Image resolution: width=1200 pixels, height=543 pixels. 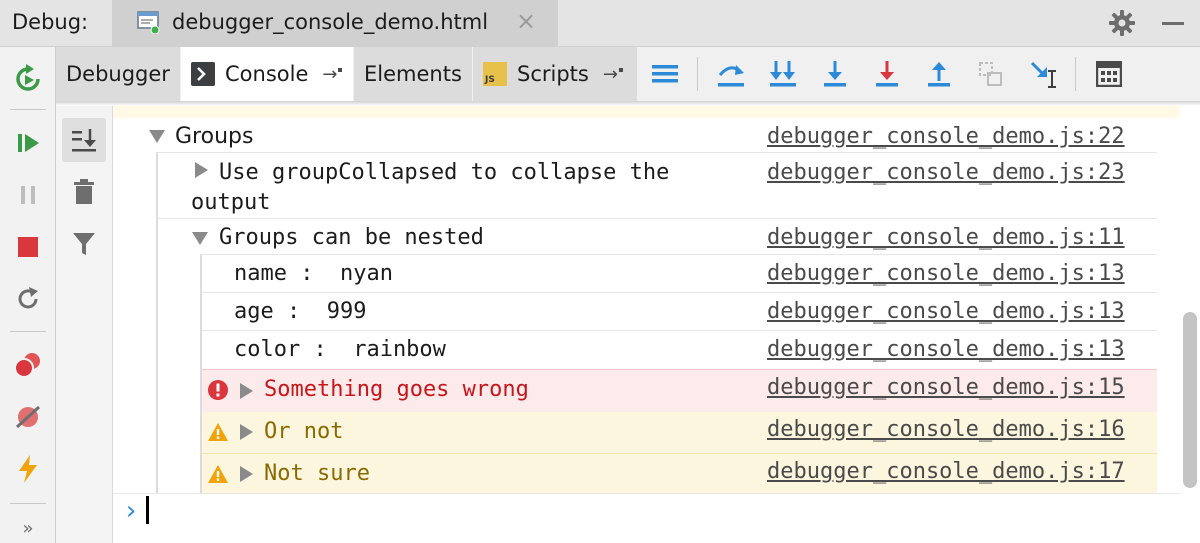 What do you see at coordinates (939, 74) in the screenshot?
I see `step-out-button` at bounding box center [939, 74].